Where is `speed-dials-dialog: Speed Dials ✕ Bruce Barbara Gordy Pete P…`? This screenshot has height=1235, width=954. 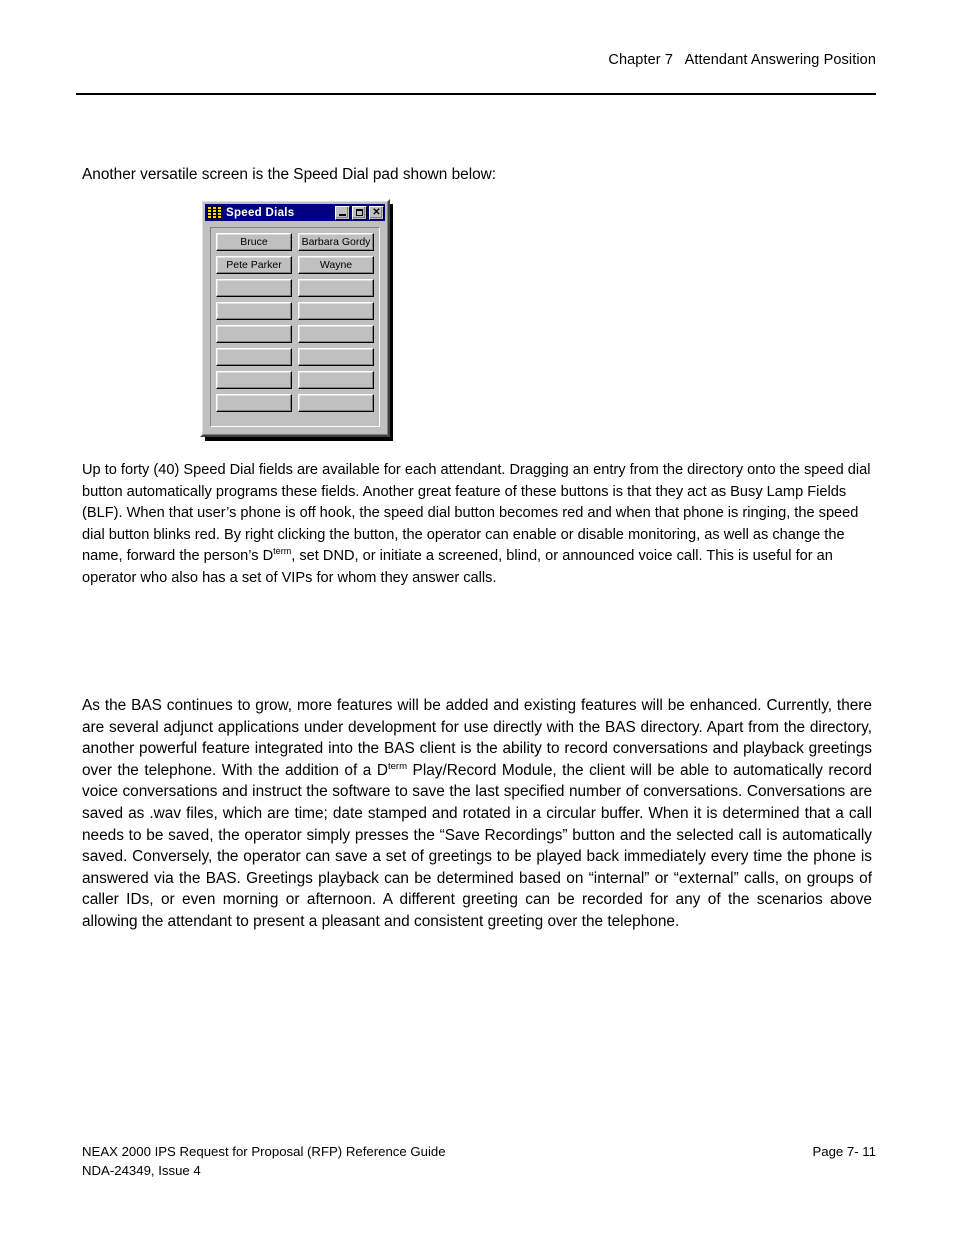
speed-dials-dialog: Speed Dials ✕ Bruce Barbara Gordy Pete P… is located at coordinates (295, 318).